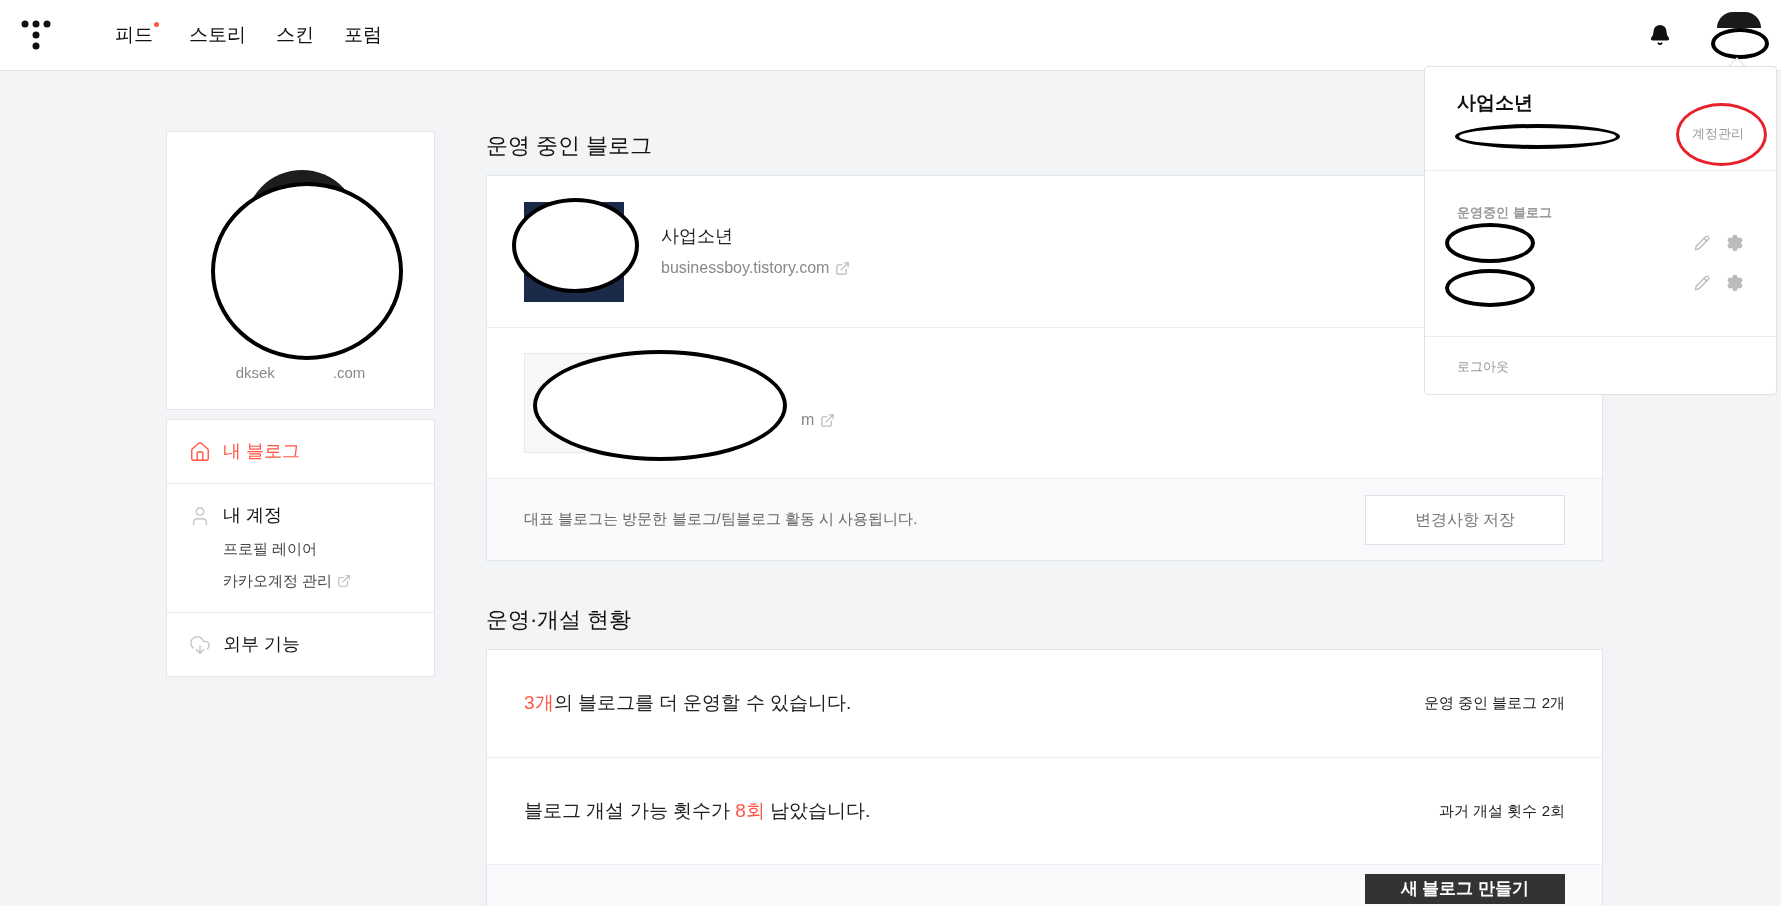  What do you see at coordinates (697, 810) in the screenshot?
I see `status-text: 블로그 개설 가능 횟수가 8회 남았습니다.` at bounding box center [697, 810].